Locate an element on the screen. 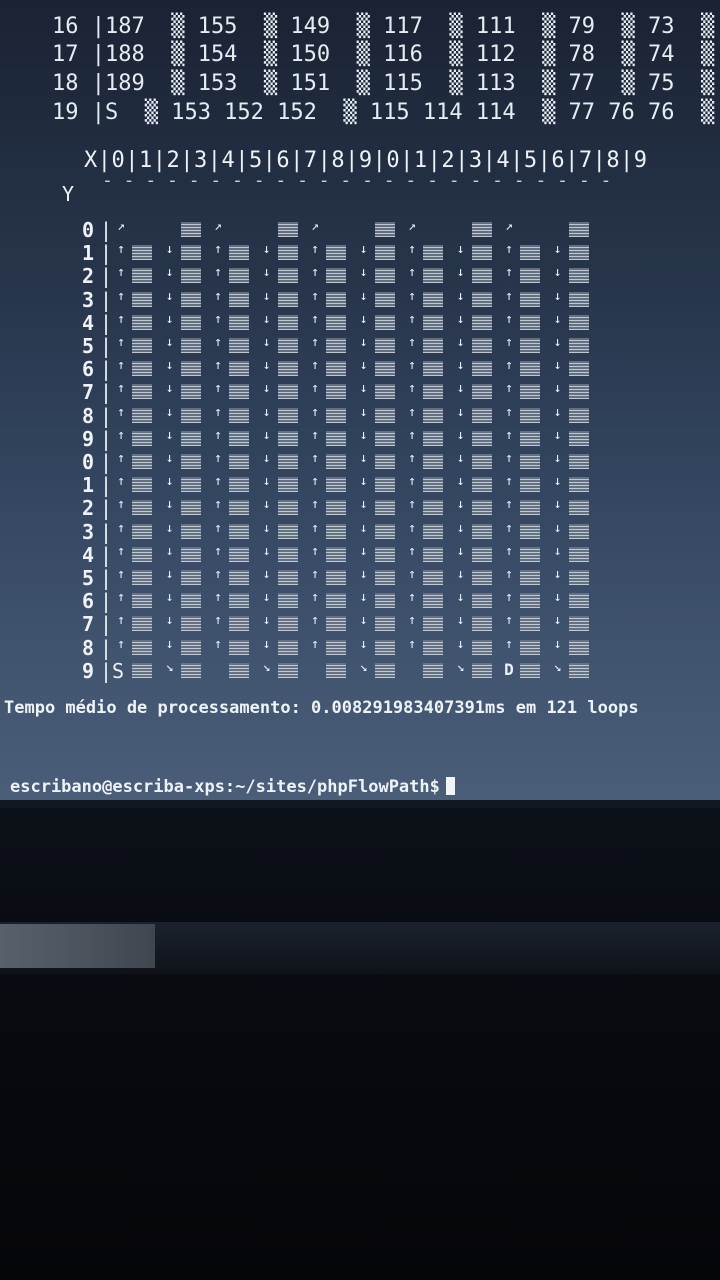 This screenshot has height=1280, width=720. grid-row: 0 | ↗ ↗ ↗ ↗ ↗ is located at coordinates (342, 230).